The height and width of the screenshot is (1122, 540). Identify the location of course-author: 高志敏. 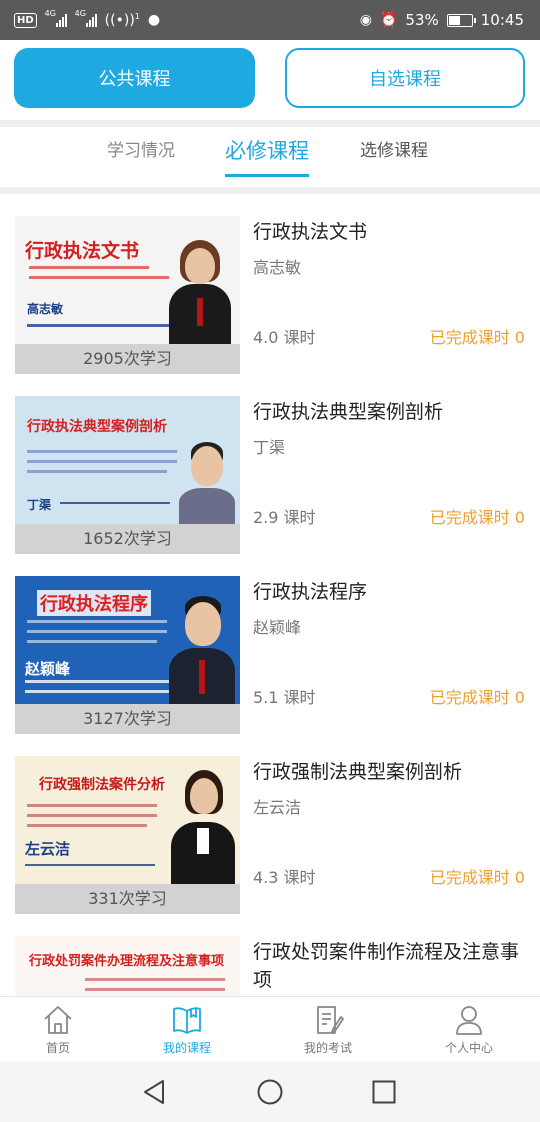
(277, 267).